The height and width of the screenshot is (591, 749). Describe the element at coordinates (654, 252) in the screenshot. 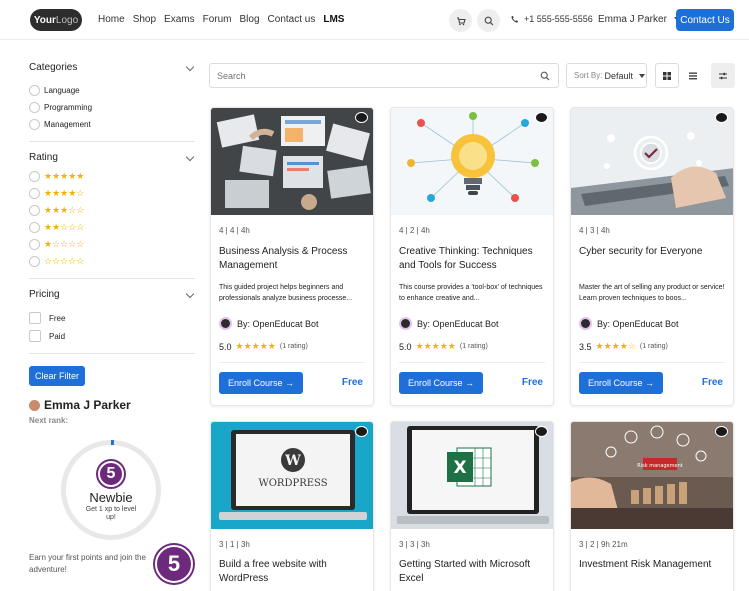

I see `course-title: Cyber security for Everyone` at that location.